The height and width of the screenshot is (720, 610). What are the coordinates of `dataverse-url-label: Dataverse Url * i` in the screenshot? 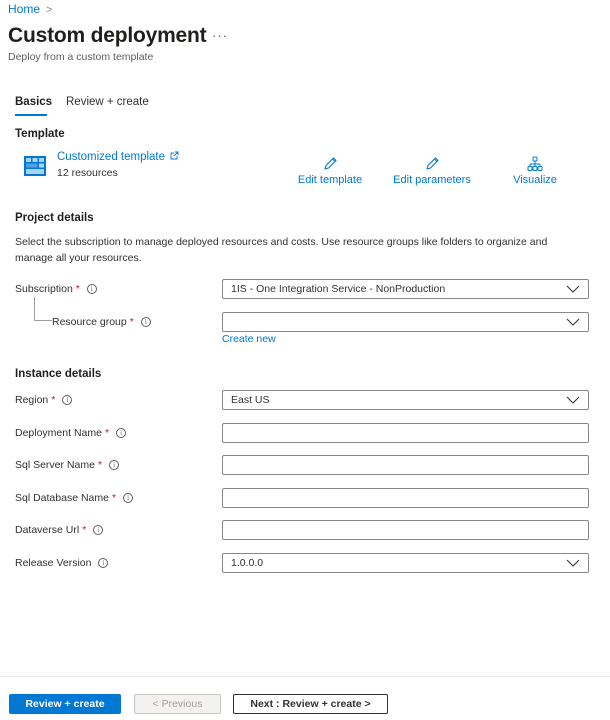 It's located at (59, 530).